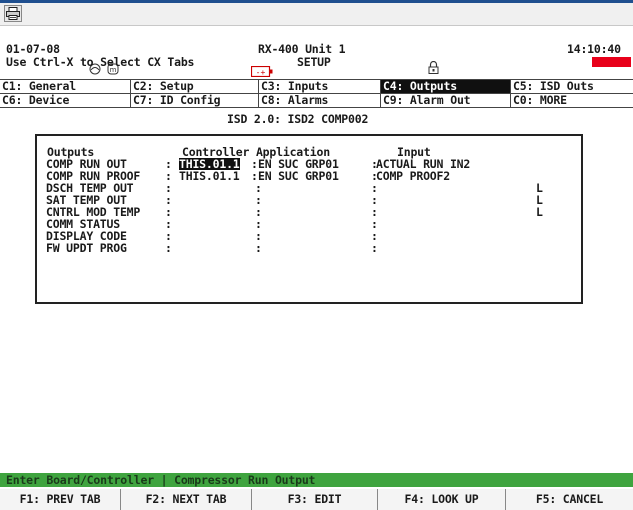  I want to click on print-button, so click(13, 13).